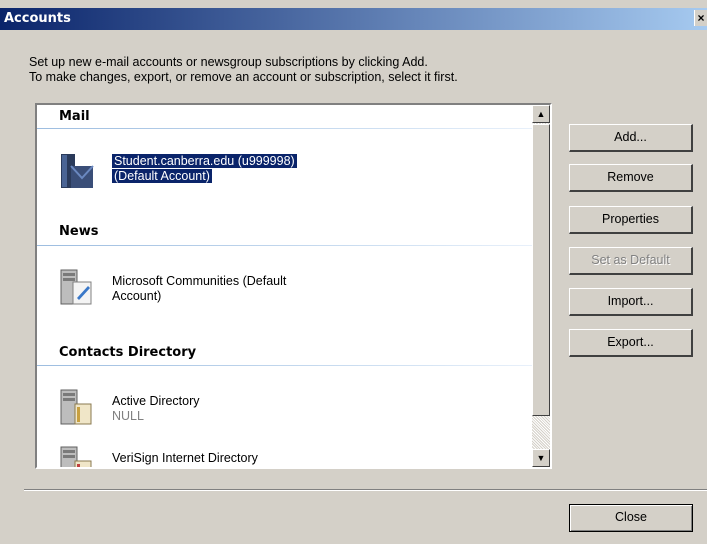 Image resolution: width=707 pixels, height=544 pixels. I want to click on scroll-up-button: ▲, so click(541, 114).